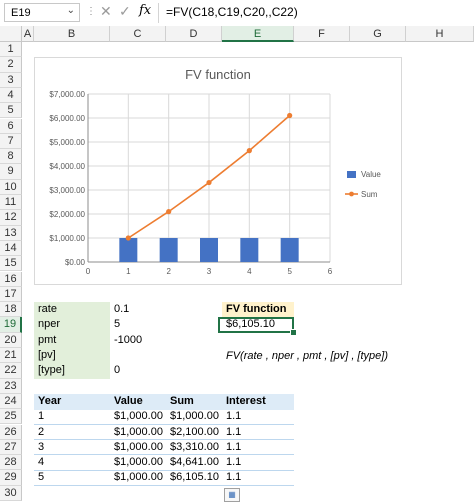 Image resolution: width=474 pixels, height=502 pixels. I want to click on row-header-8: 8, so click(11, 157).